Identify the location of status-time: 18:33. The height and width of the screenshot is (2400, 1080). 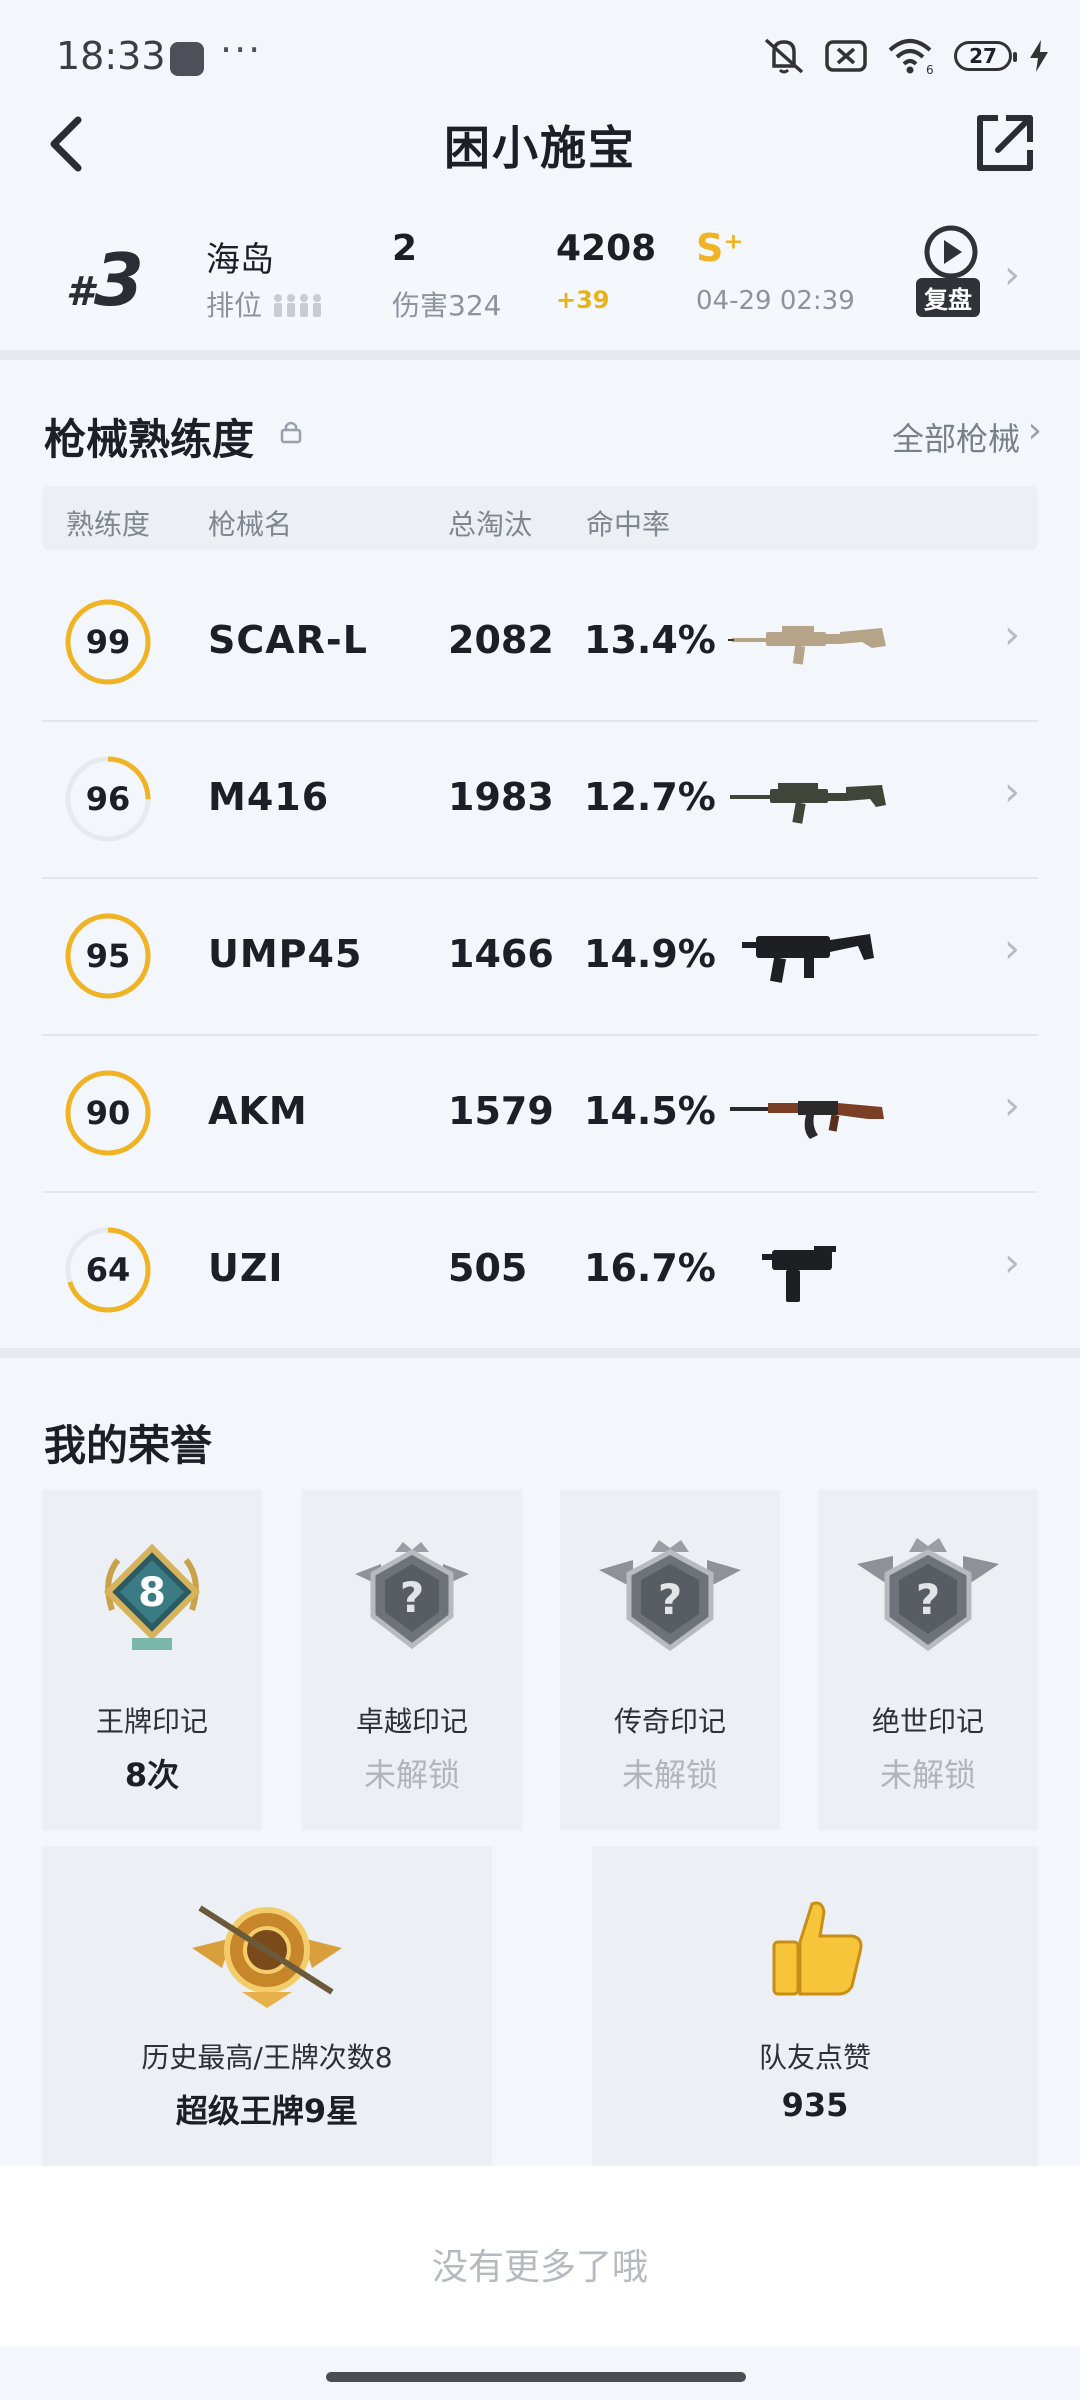
(111, 56).